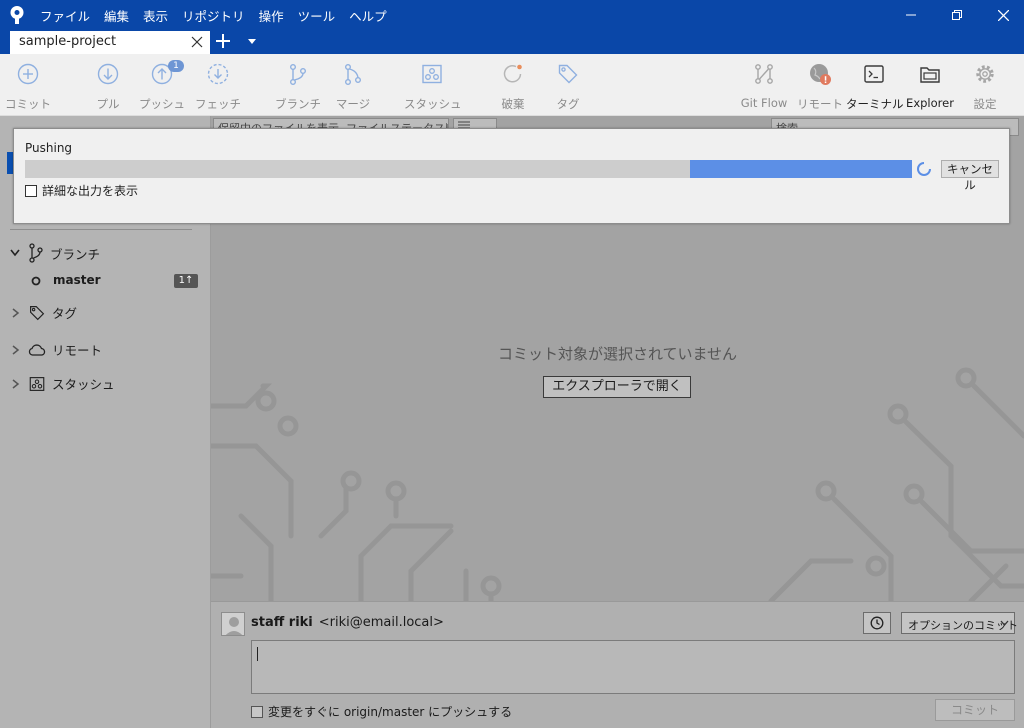  I want to click on menu-view: 表示, so click(155, 15).